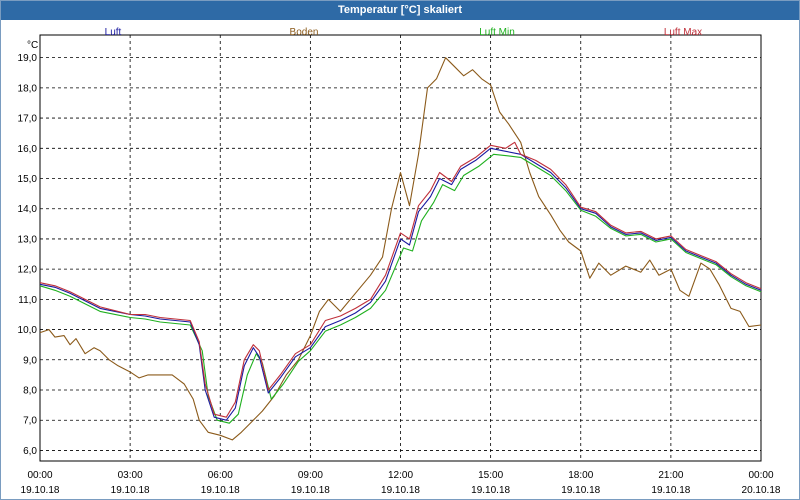  I want to click on y-tick-label: 18,0, so click(28, 88).